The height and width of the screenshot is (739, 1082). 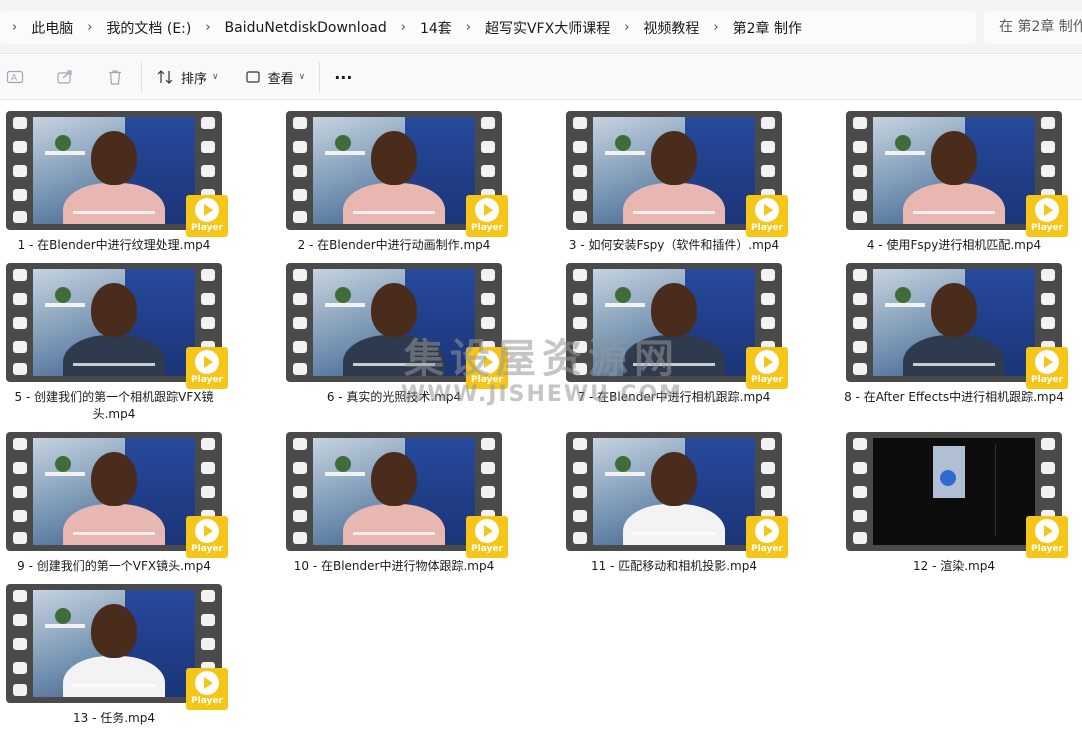 I want to click on rename-icon: A, so click(x=15, y=77).